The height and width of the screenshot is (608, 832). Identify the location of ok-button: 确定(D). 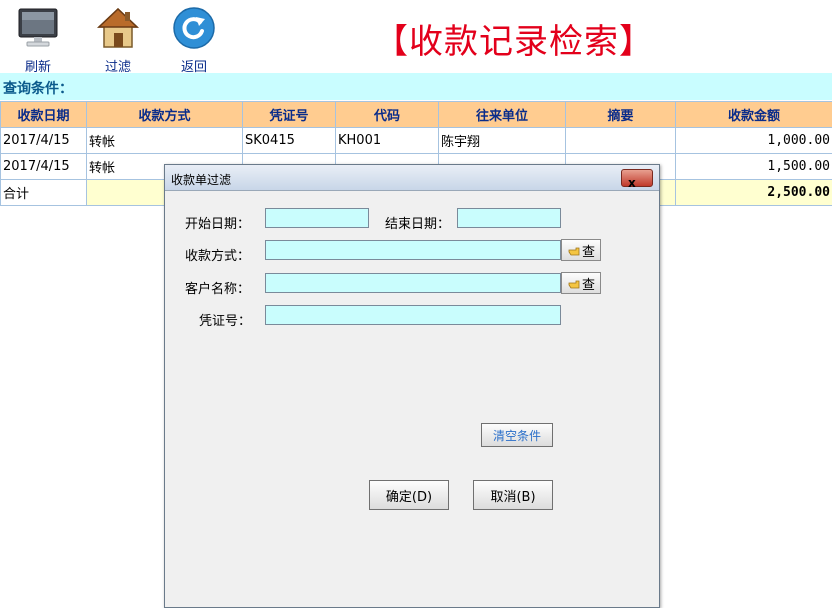
(409, 495).